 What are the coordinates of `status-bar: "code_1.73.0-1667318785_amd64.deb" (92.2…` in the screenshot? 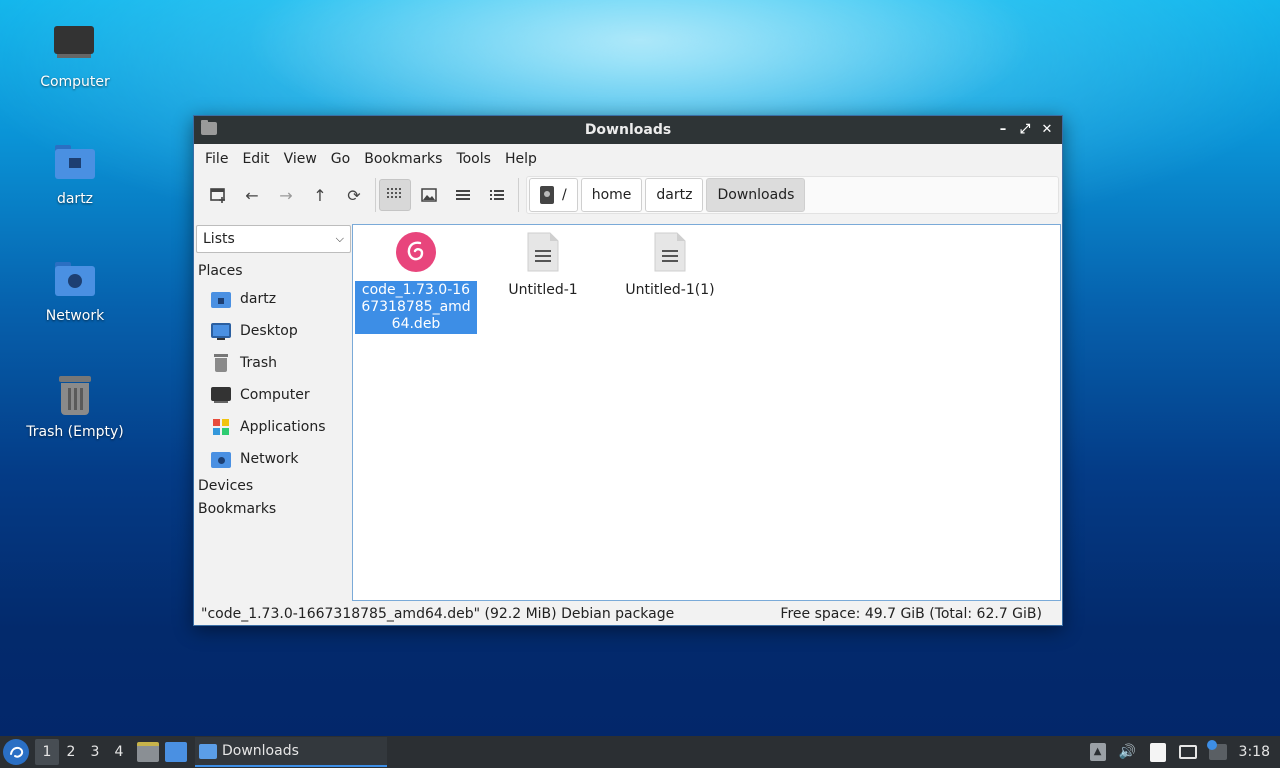 It's located at (628, 613).